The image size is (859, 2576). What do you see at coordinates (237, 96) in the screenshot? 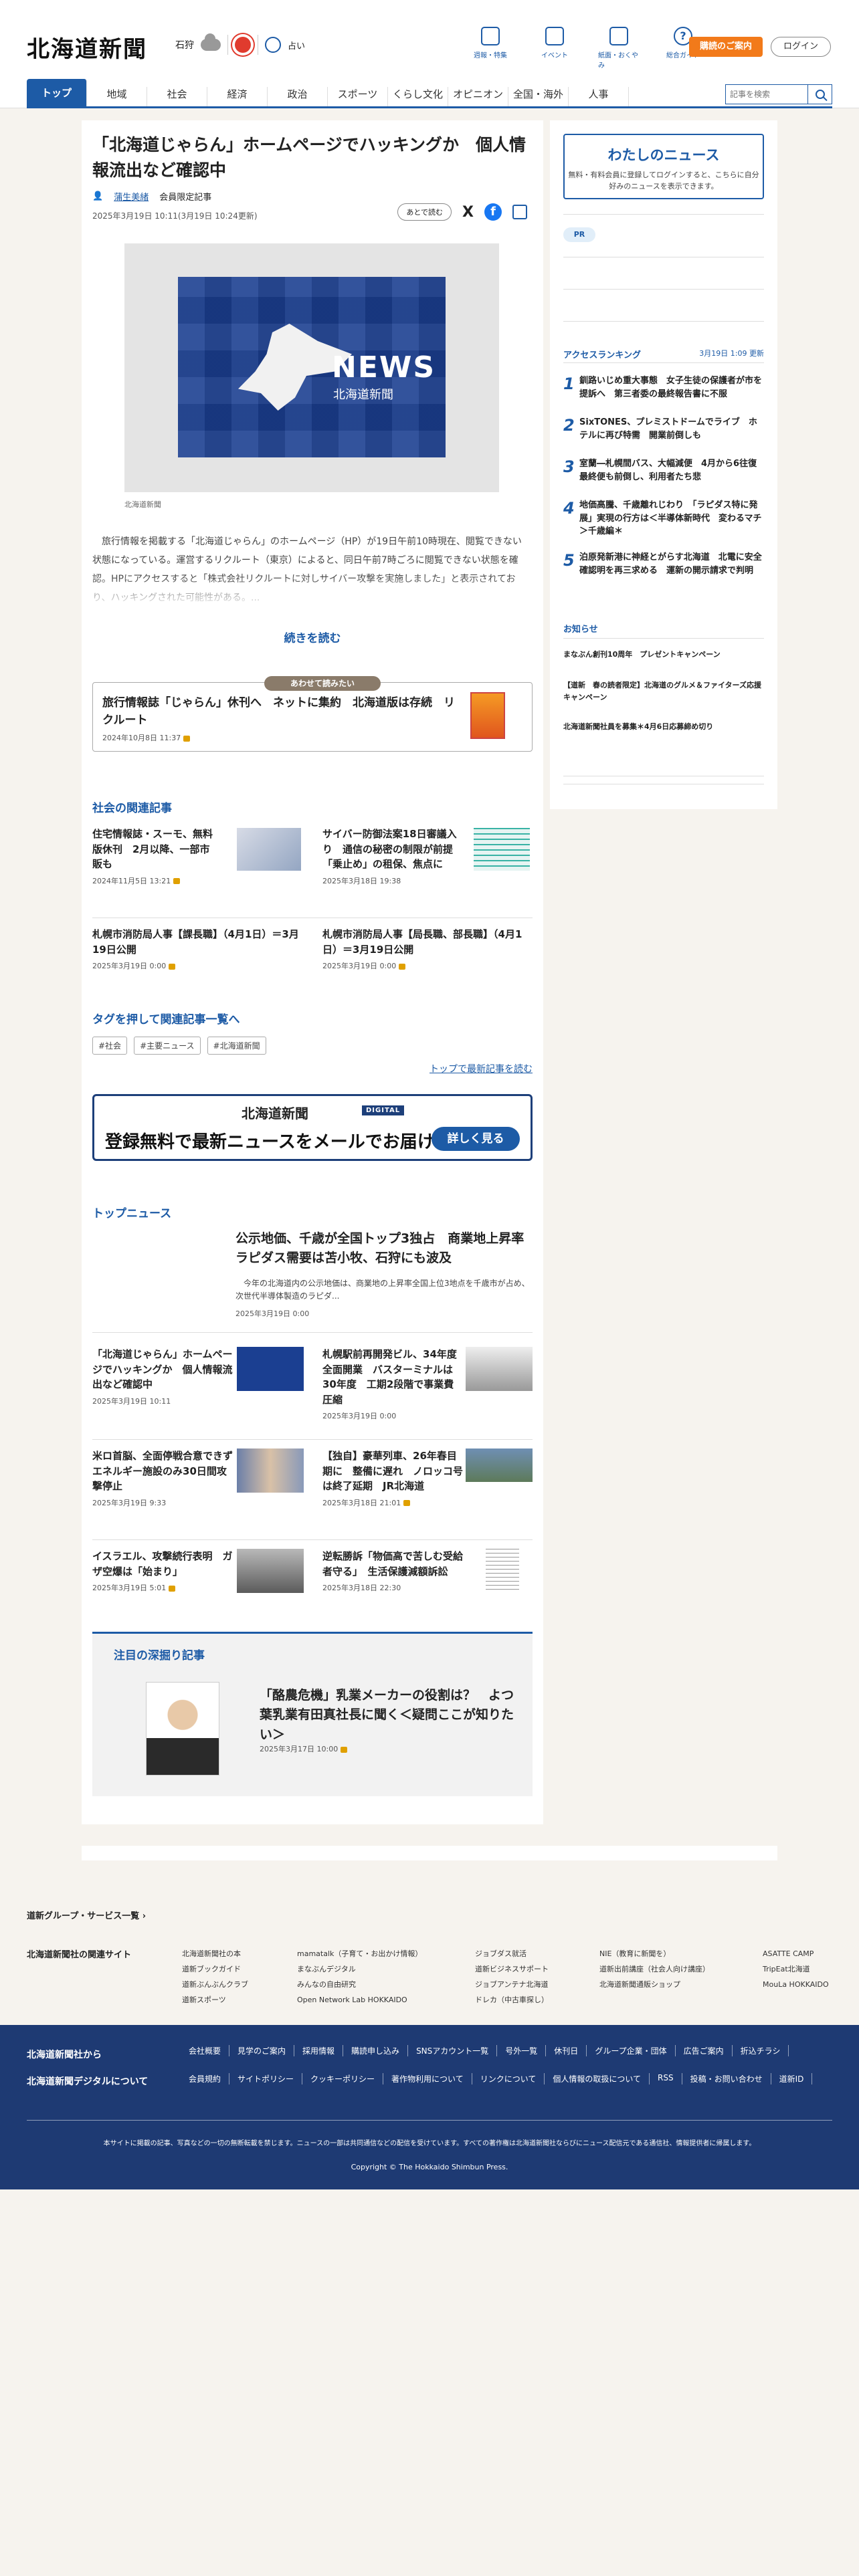
I see `nav-economy: 経済` at bounding box center [237, 96].